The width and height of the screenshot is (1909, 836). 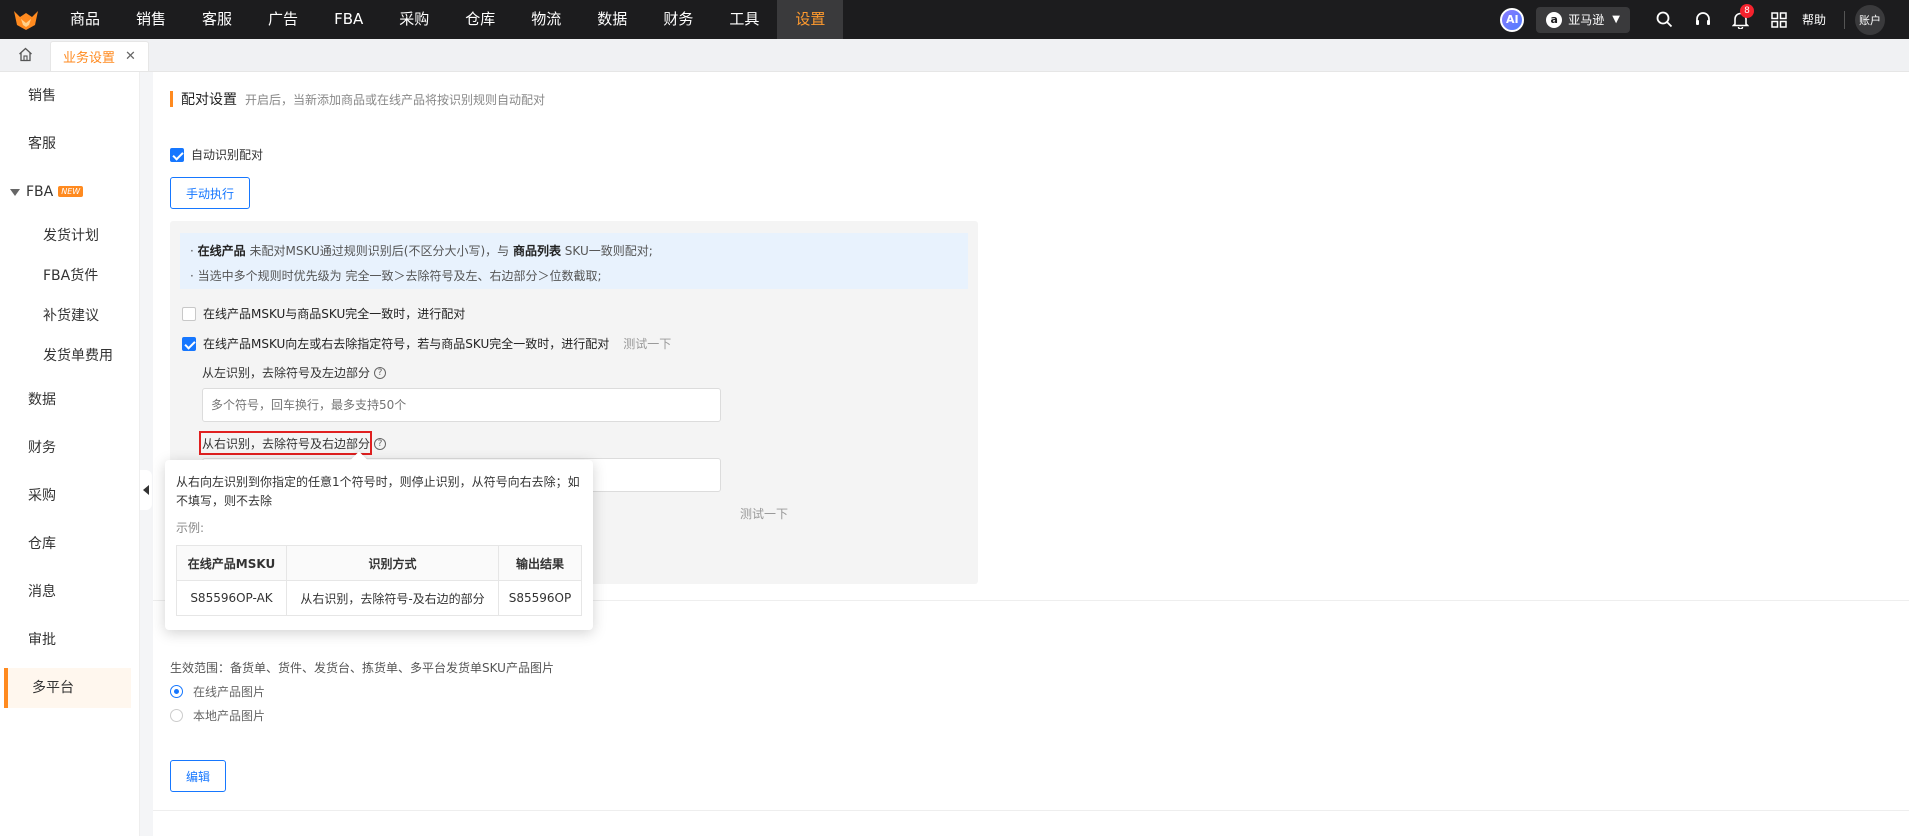 I want to click on nav-item-data: 数据, so click(x=612, y=19).